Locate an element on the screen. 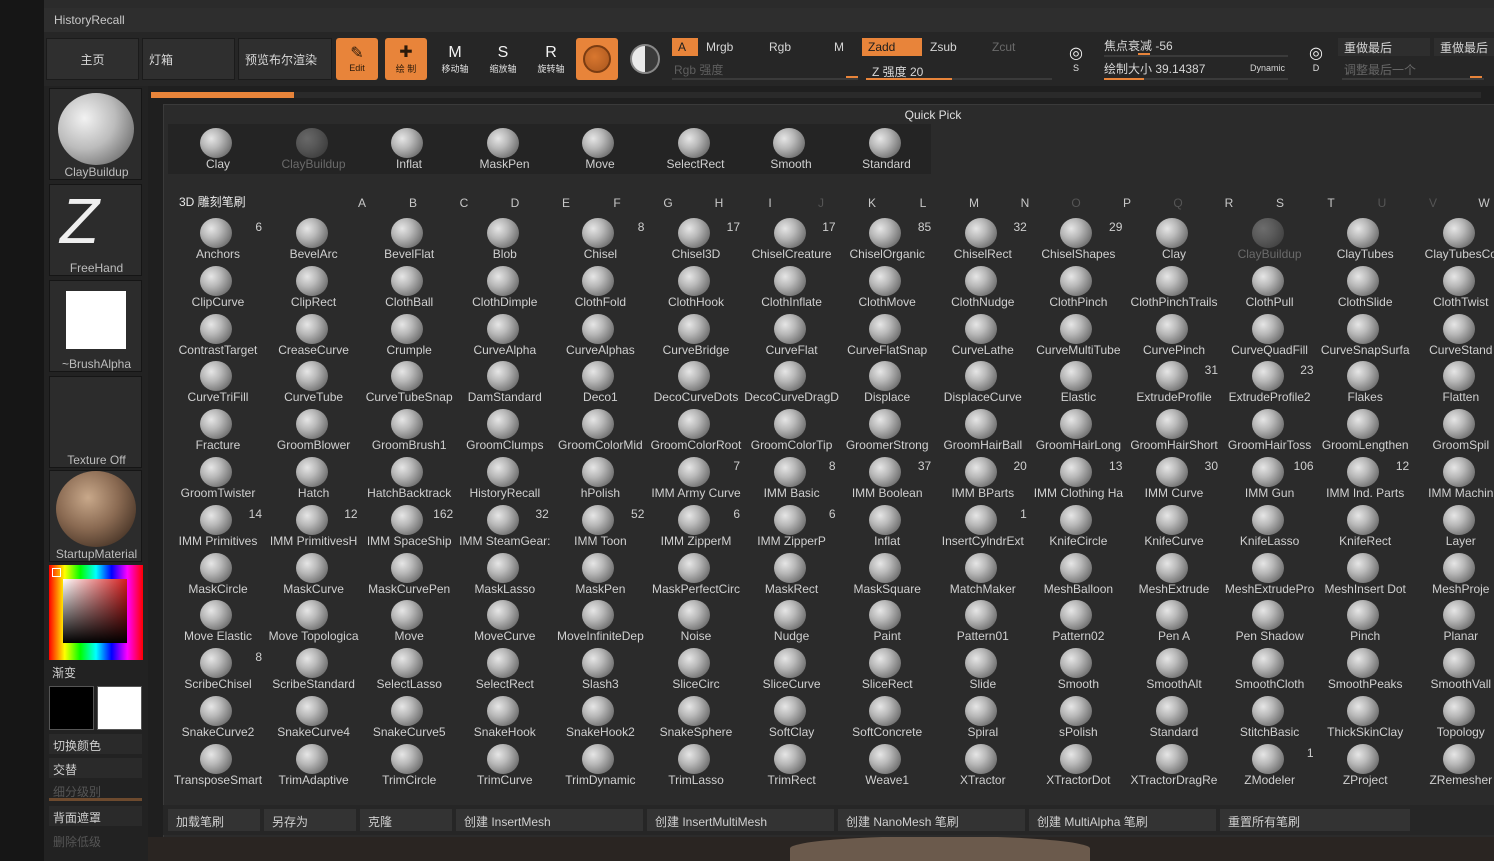  brush-decocurvedragd: DecoCurveDragD is located at coordinates (792, 383).